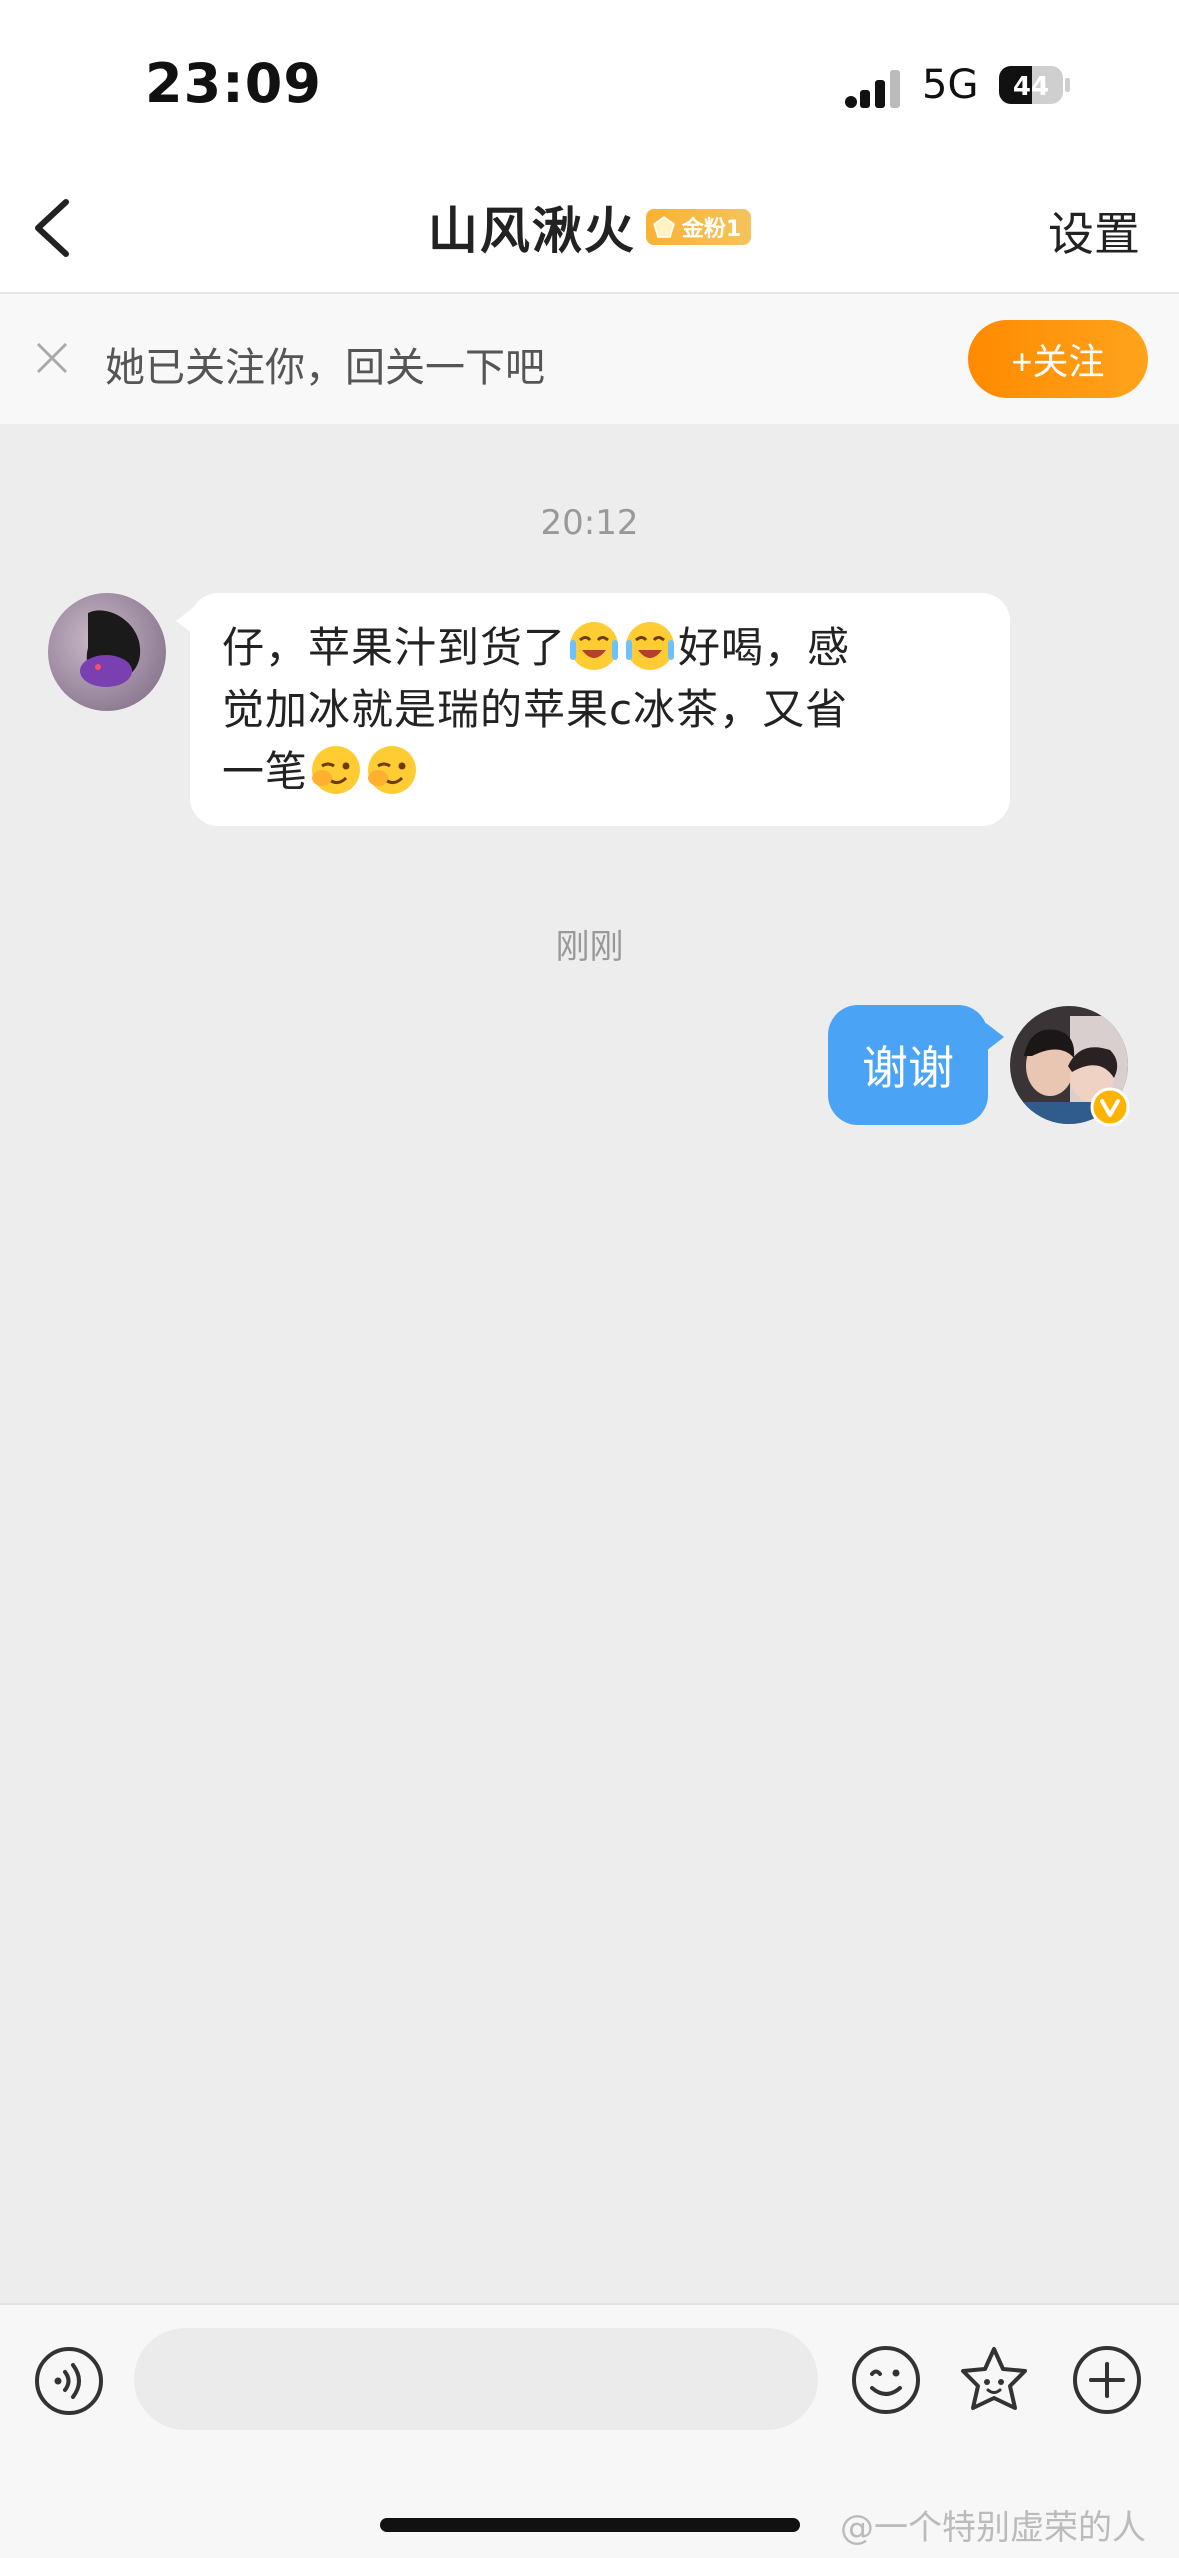 The height and width of the screenshot is (2558, 1179). I want to click on message-timestamp: 20:12, so click(589, 523).